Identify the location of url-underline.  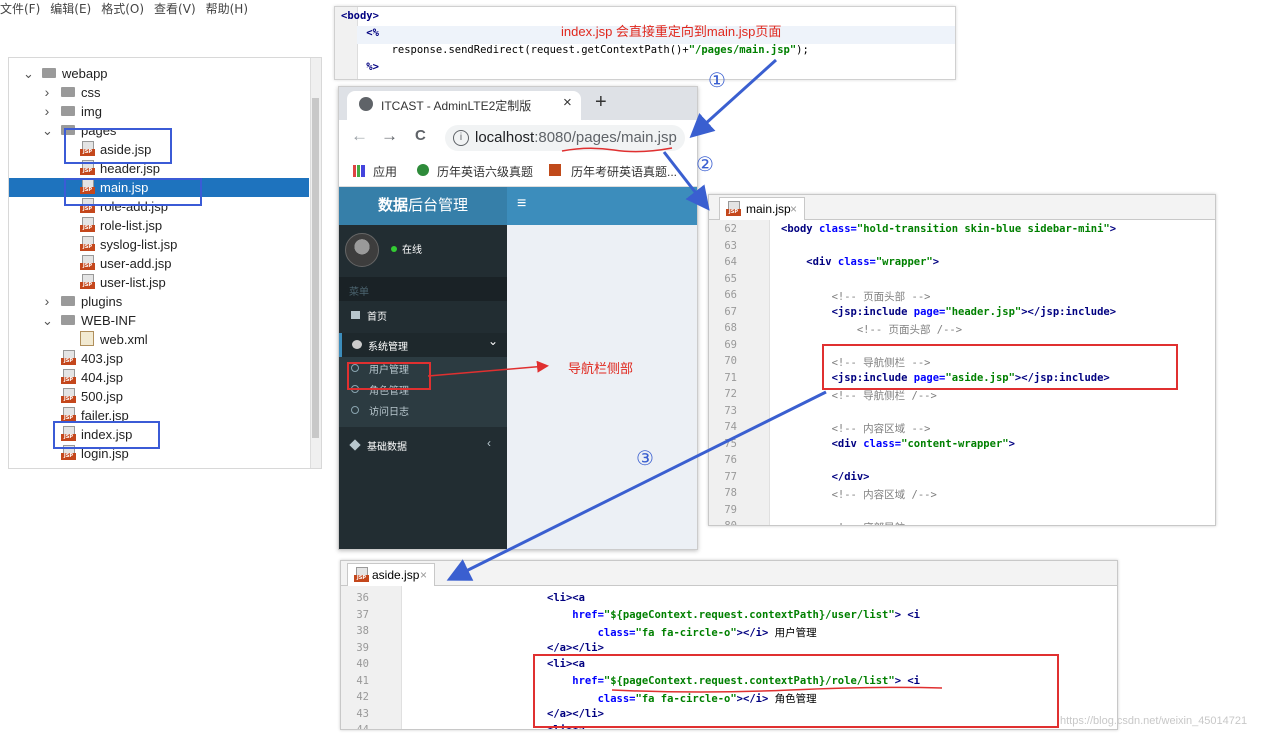
(617, 150).